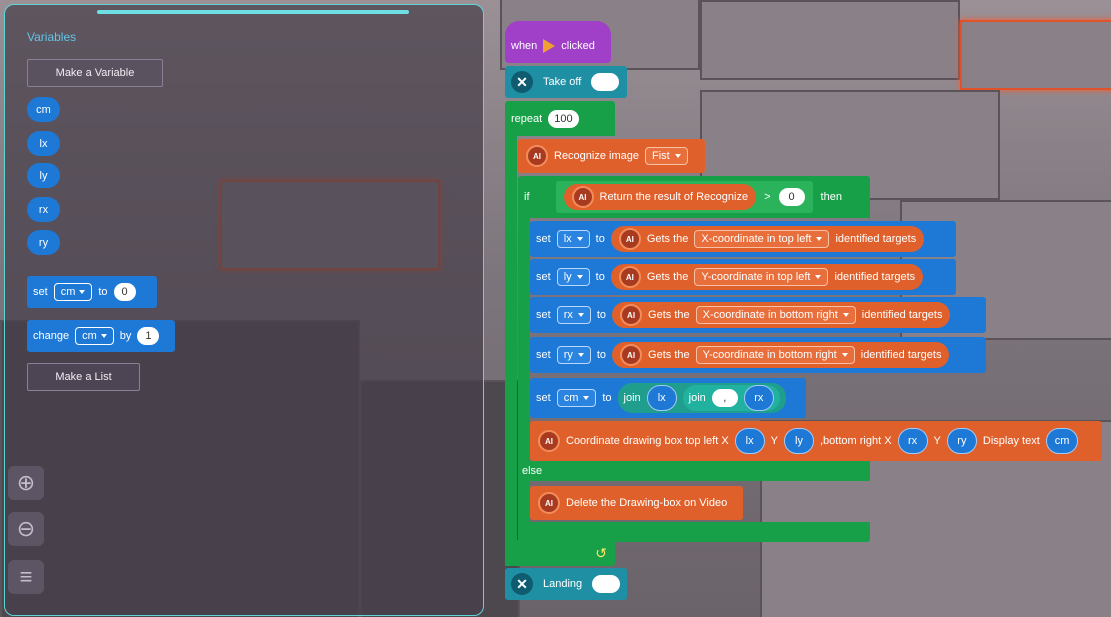 Image resolution: width=1111 pixels, height=617 pixels. I want to click on recognize-option-dropdown: Fist, so click(666, 156).